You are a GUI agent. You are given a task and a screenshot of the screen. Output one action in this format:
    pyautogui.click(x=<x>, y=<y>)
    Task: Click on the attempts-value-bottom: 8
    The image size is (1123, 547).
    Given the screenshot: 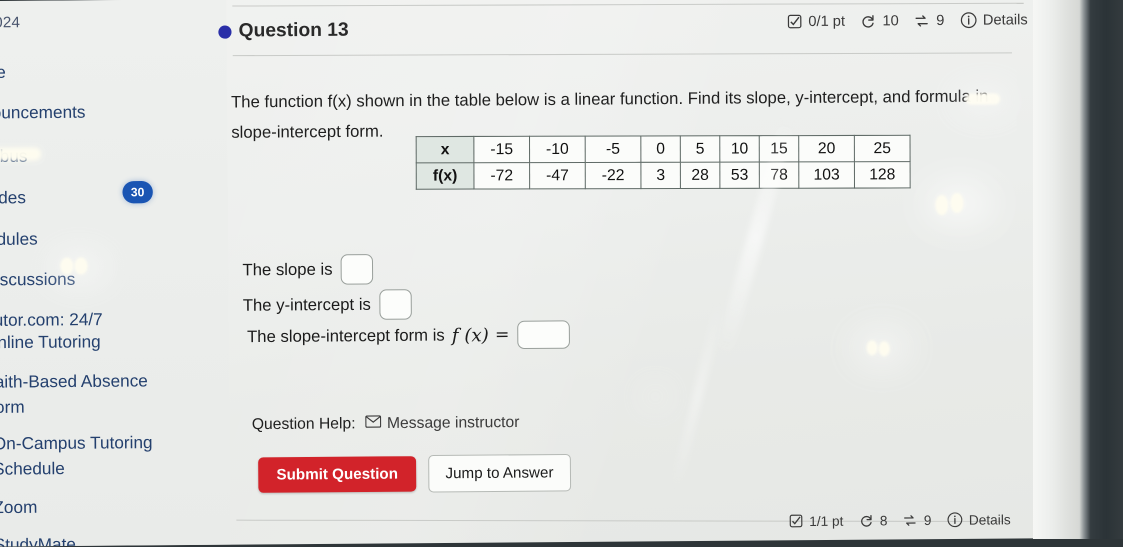 What is the action you would take?
    pyautogui.click(x=883, y=520)
    